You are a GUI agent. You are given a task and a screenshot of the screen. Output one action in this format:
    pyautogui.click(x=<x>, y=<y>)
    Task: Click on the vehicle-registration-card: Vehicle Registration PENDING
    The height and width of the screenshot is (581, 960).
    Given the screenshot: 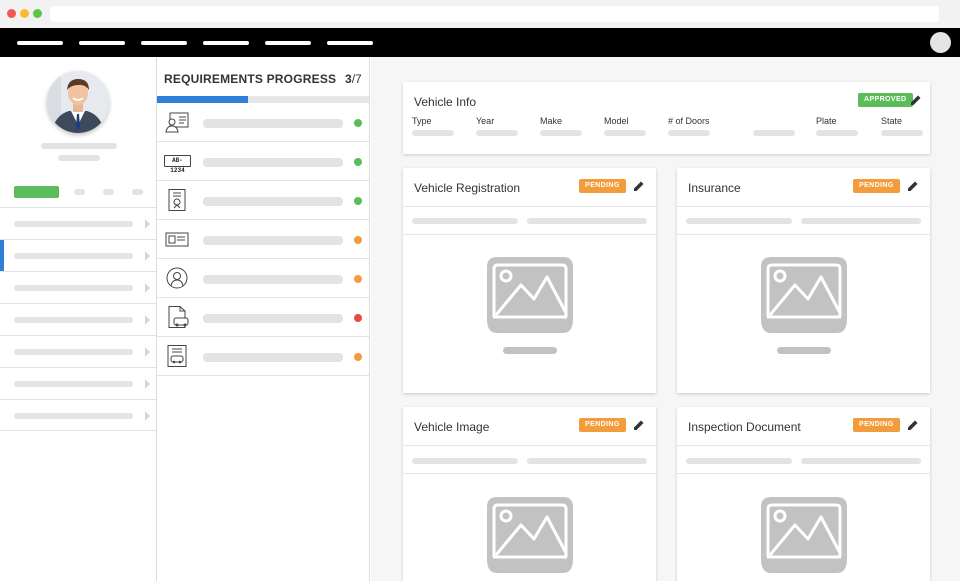 What is the action you would take?
    pyautogui.click(x=529, y=280)
    